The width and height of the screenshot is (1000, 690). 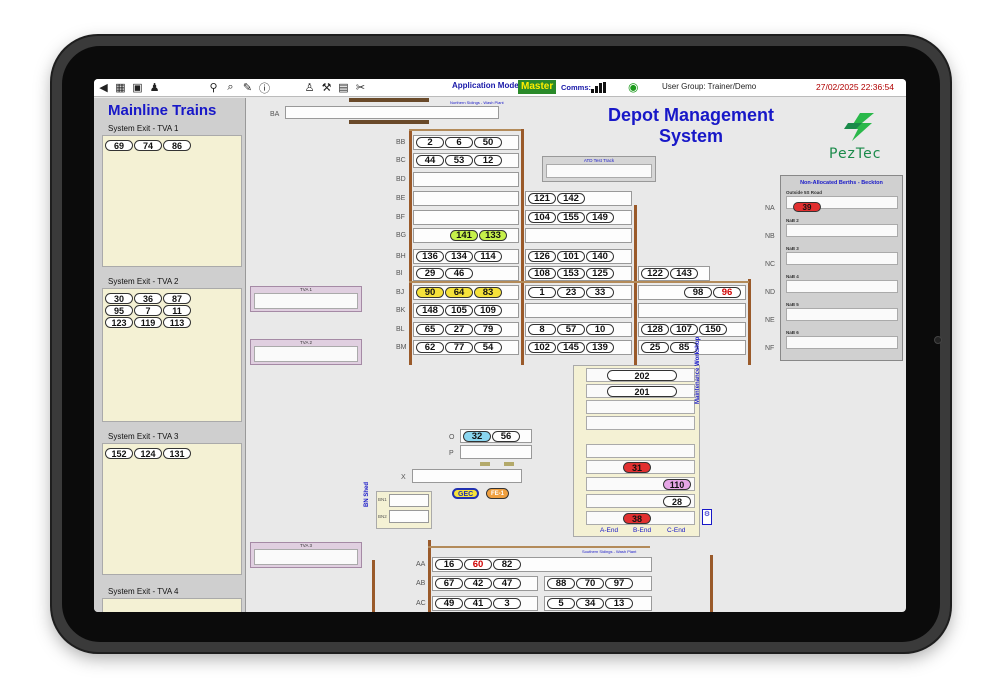 What do you see at coordinates (478, 603) in the screenshot?
I see `train-chip: 41` at bounding box center [478, 603].